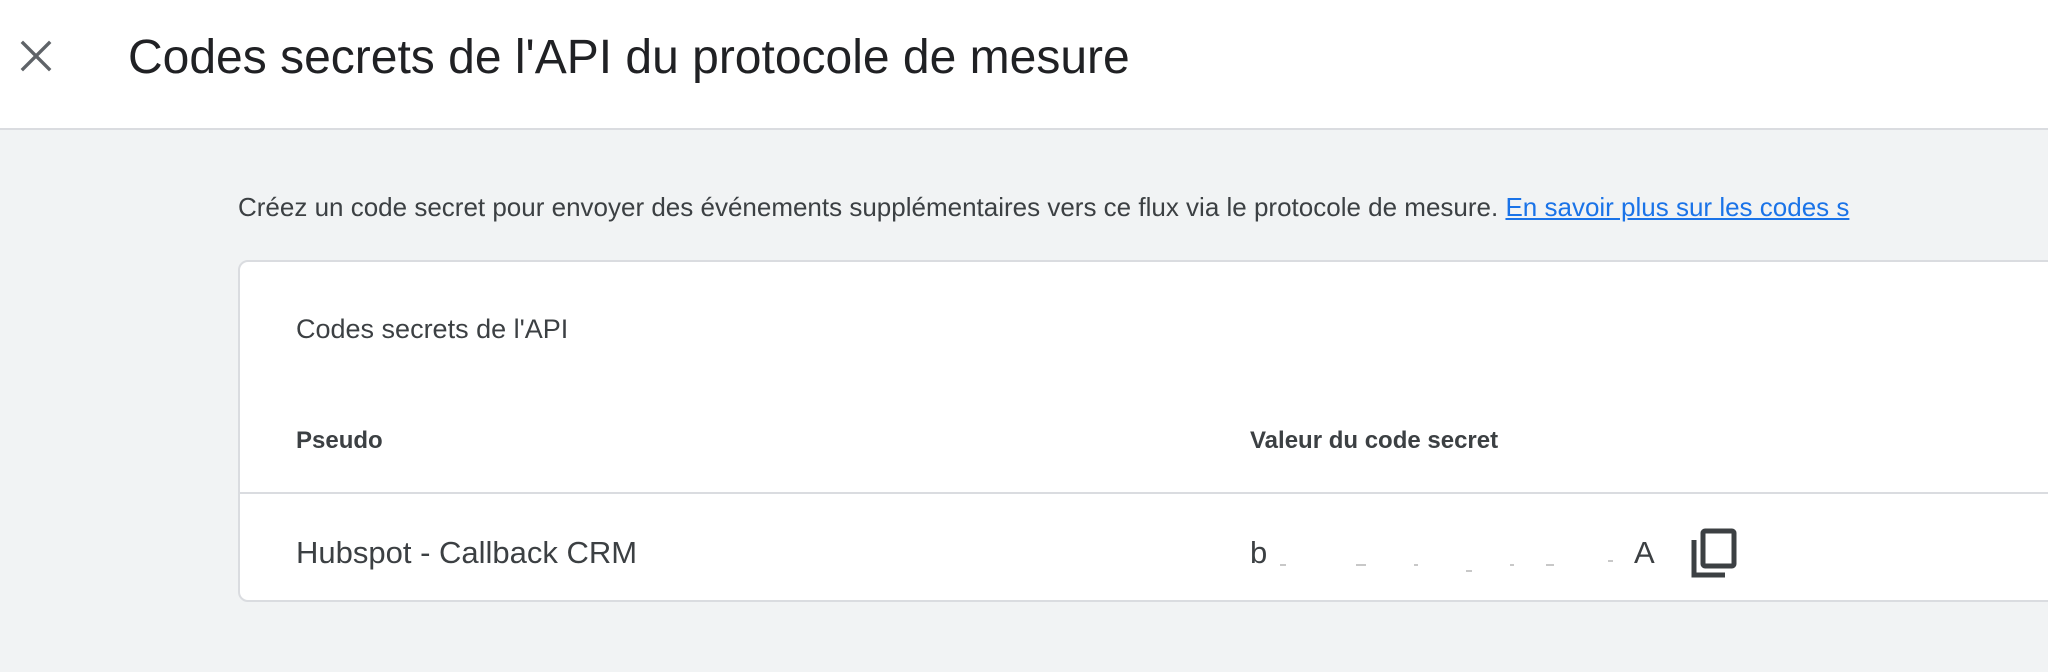 This screenshot has width=2048, height=672. What do you see at coordinates (1644, 552) in the screenshot?
I see `secret-value-end: A` at bounding box center [1644, 552].